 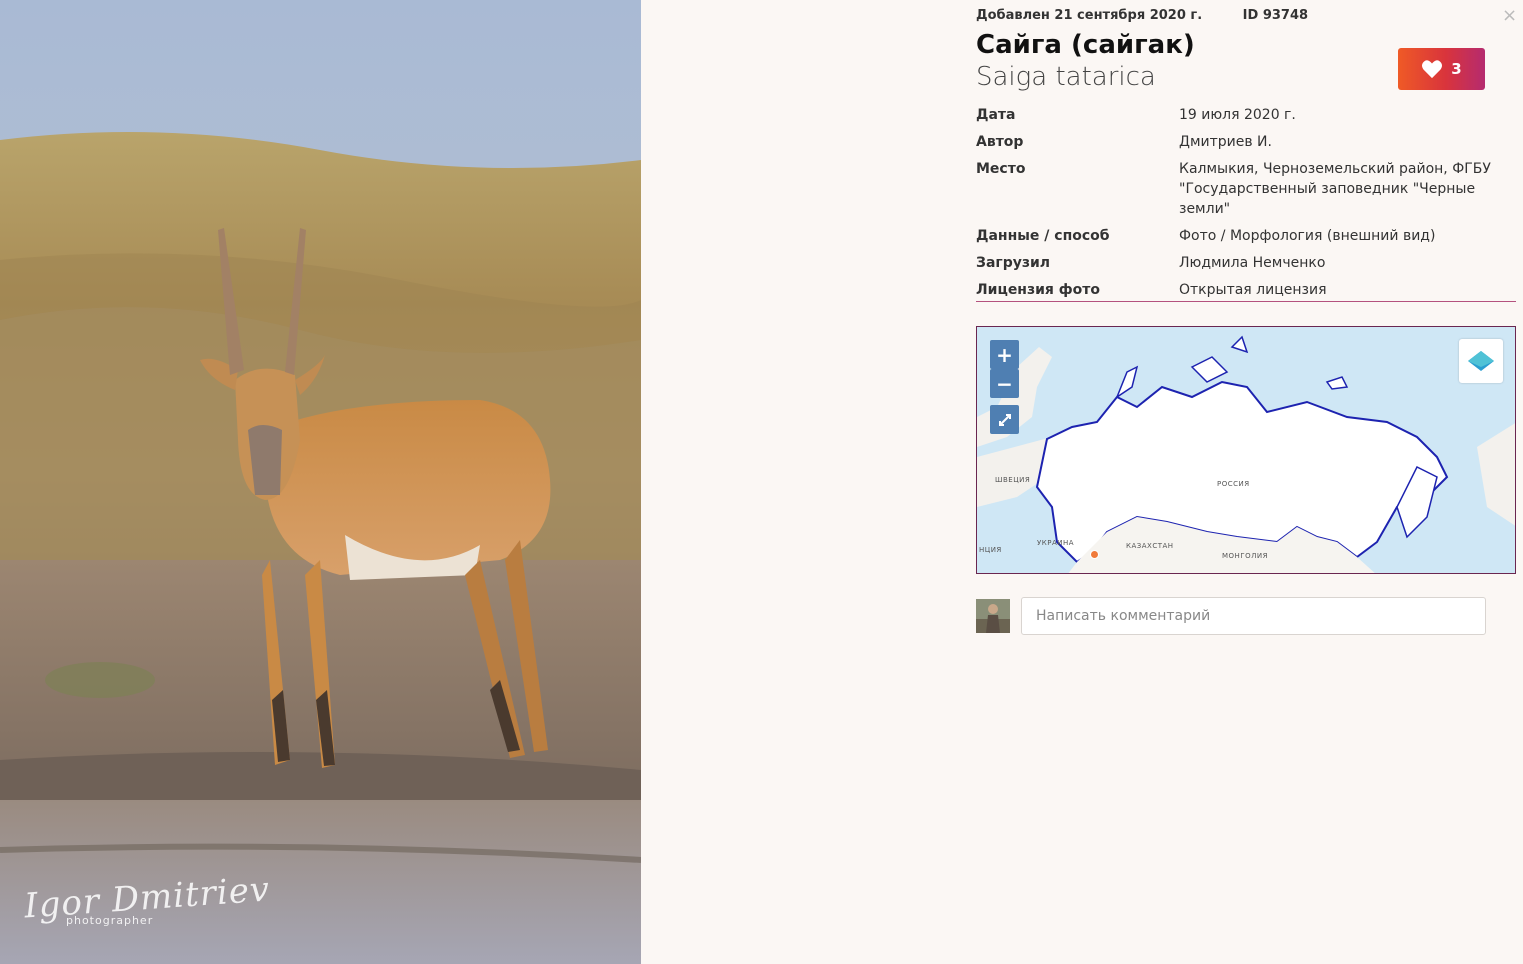 I want to click on property-row-license: Лицензия фото Открытая лицензия, so click(x=1246, y=290).